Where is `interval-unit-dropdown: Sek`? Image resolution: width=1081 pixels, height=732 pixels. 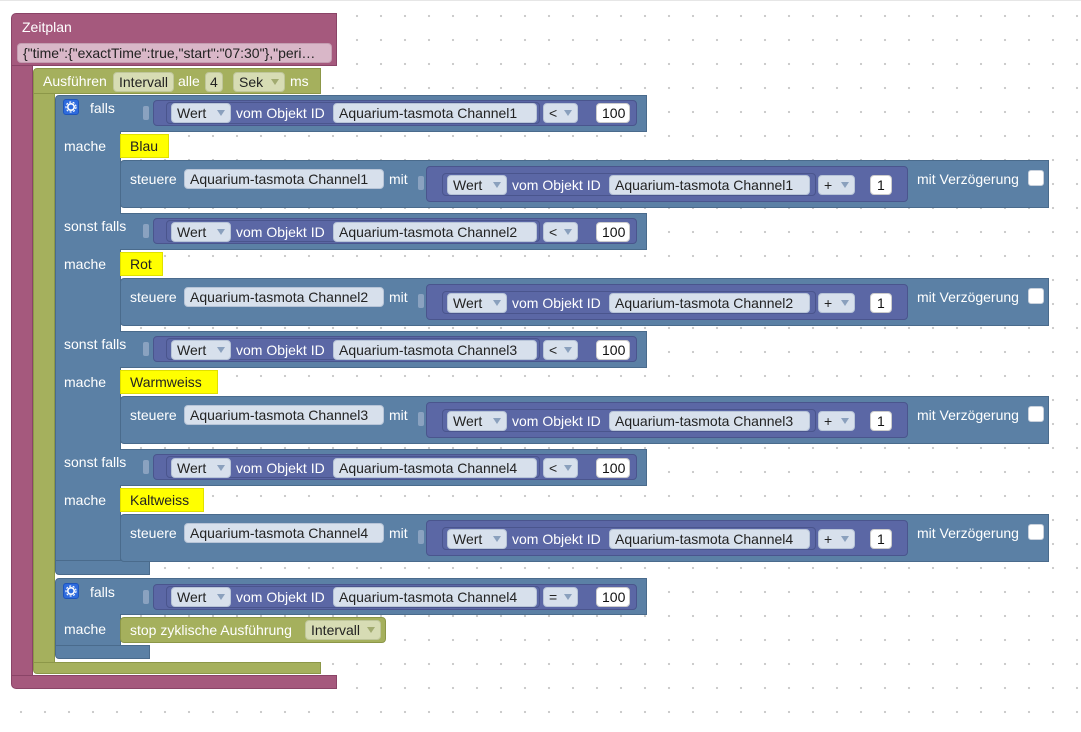
interval-unit-dropdown: Sek is located at coordinates (259, 82).